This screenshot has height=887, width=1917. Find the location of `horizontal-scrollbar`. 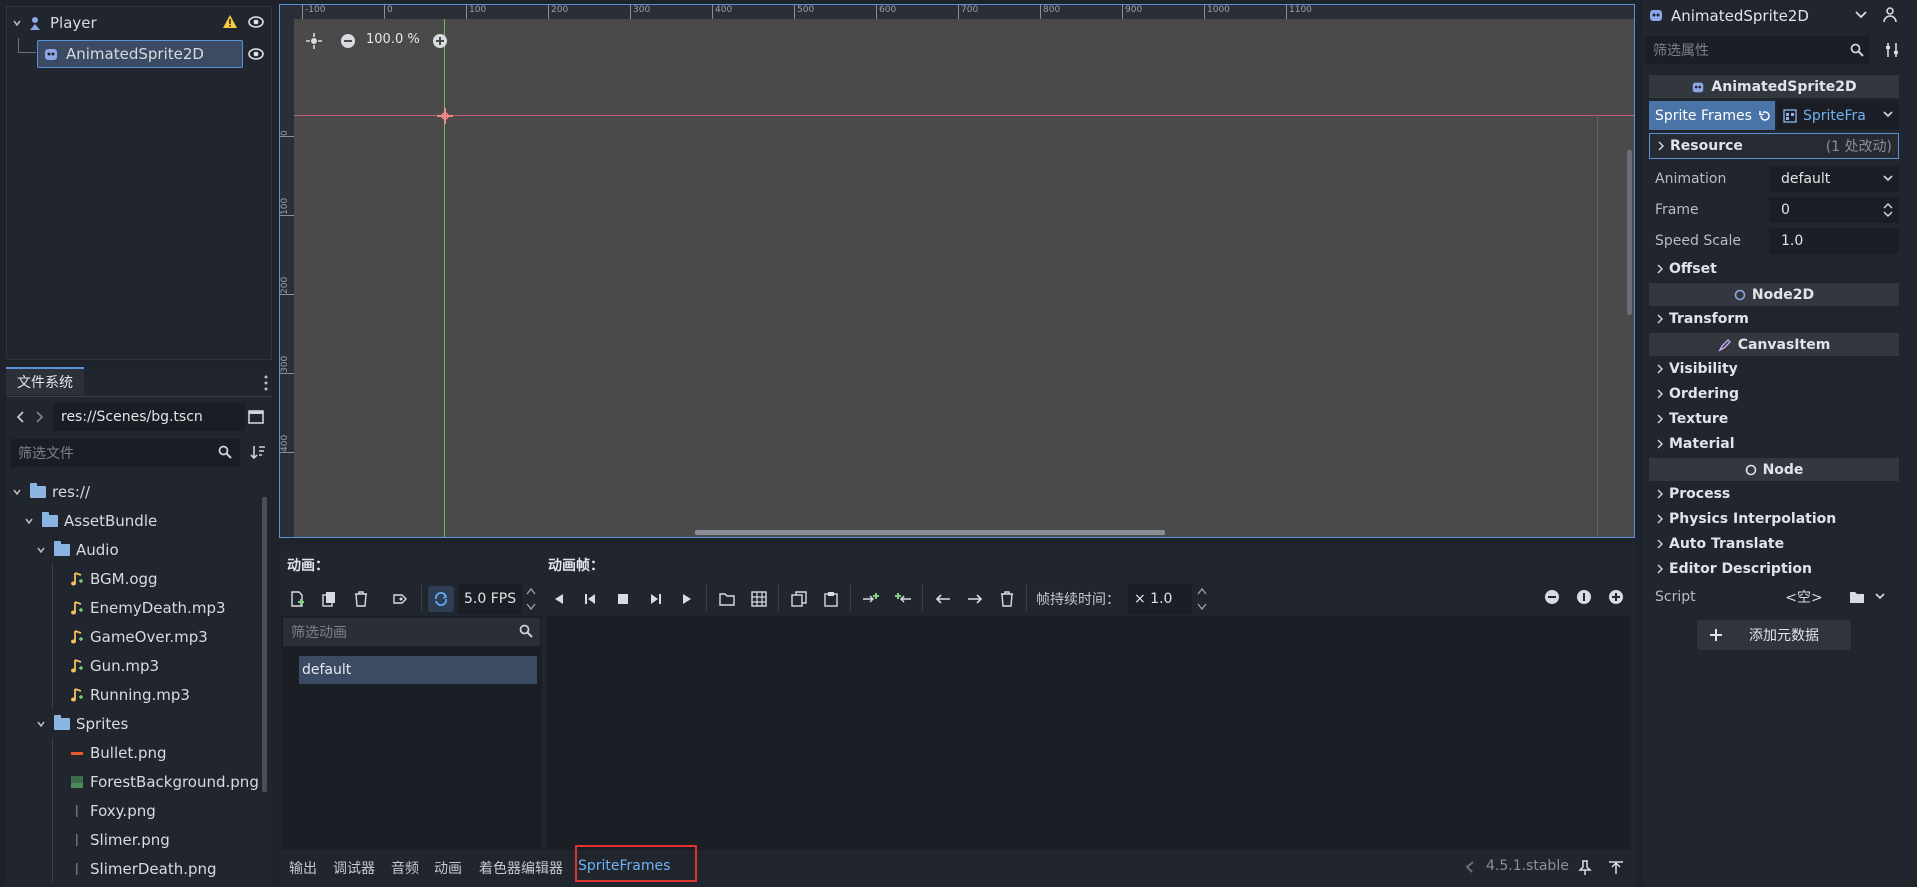

horizontal-scrollbar is located at coordinates (930, 532).